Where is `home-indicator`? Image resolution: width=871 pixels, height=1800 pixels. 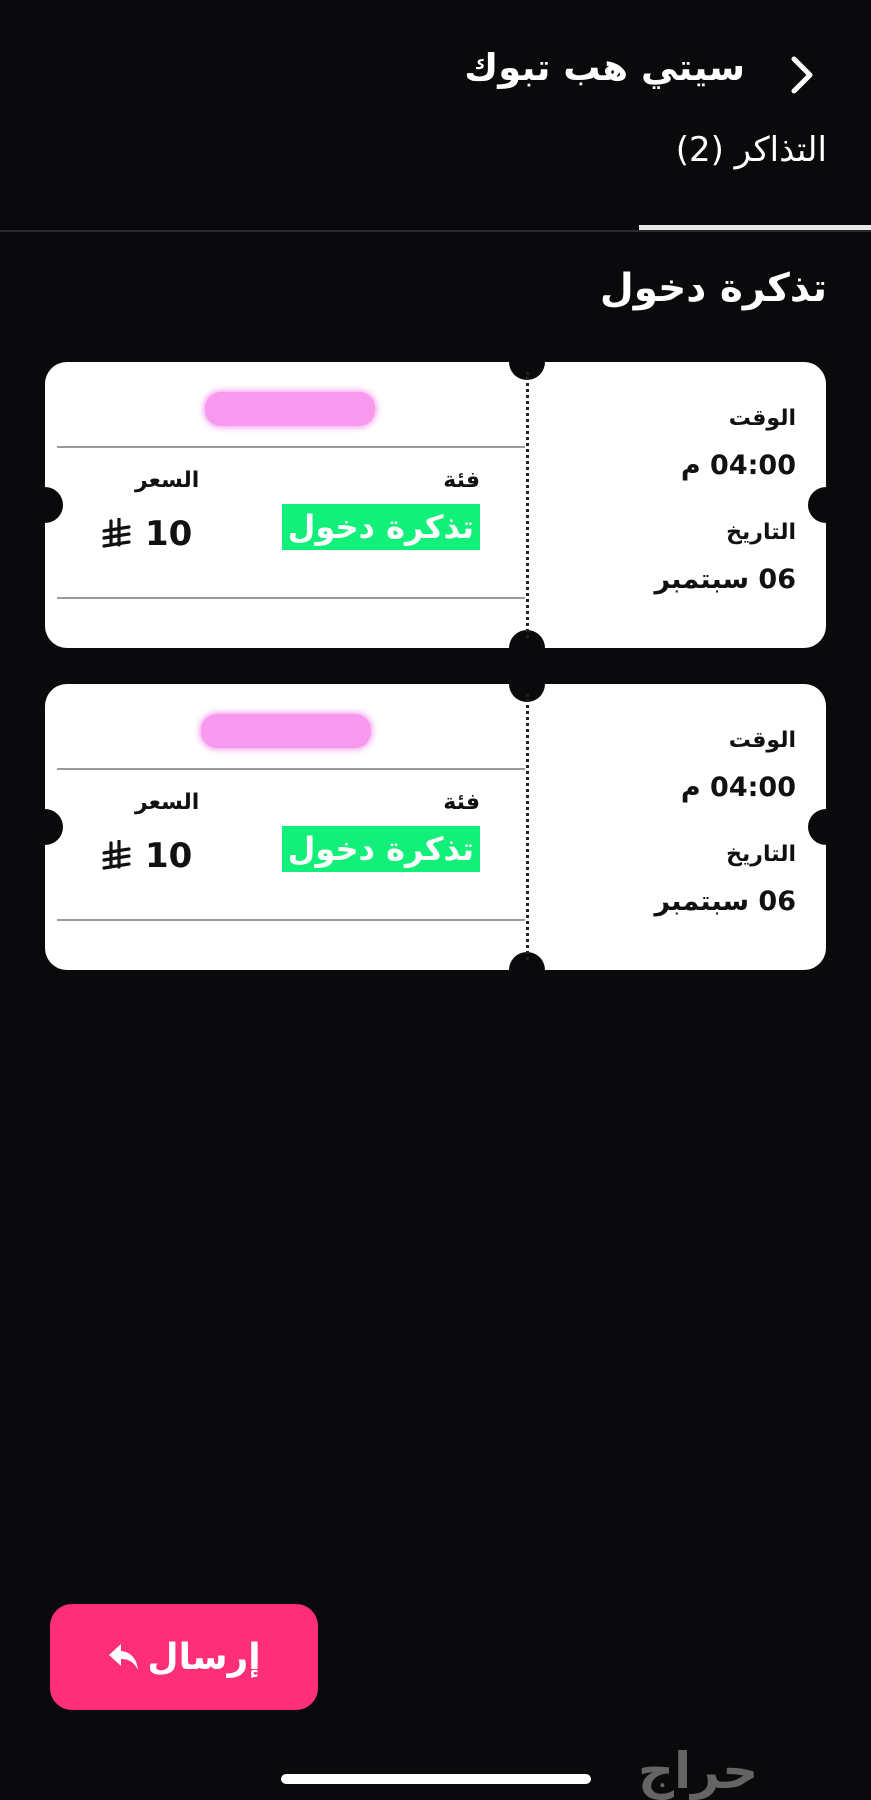
home-indicator is located at coordinates (436, 1779).